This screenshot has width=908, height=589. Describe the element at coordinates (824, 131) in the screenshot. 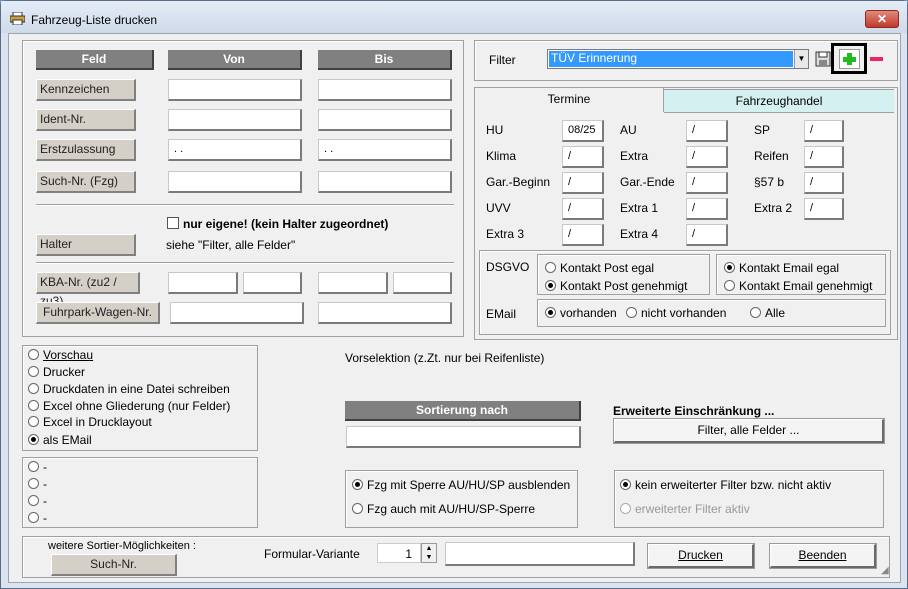

I see `sp-input: /` at that location.